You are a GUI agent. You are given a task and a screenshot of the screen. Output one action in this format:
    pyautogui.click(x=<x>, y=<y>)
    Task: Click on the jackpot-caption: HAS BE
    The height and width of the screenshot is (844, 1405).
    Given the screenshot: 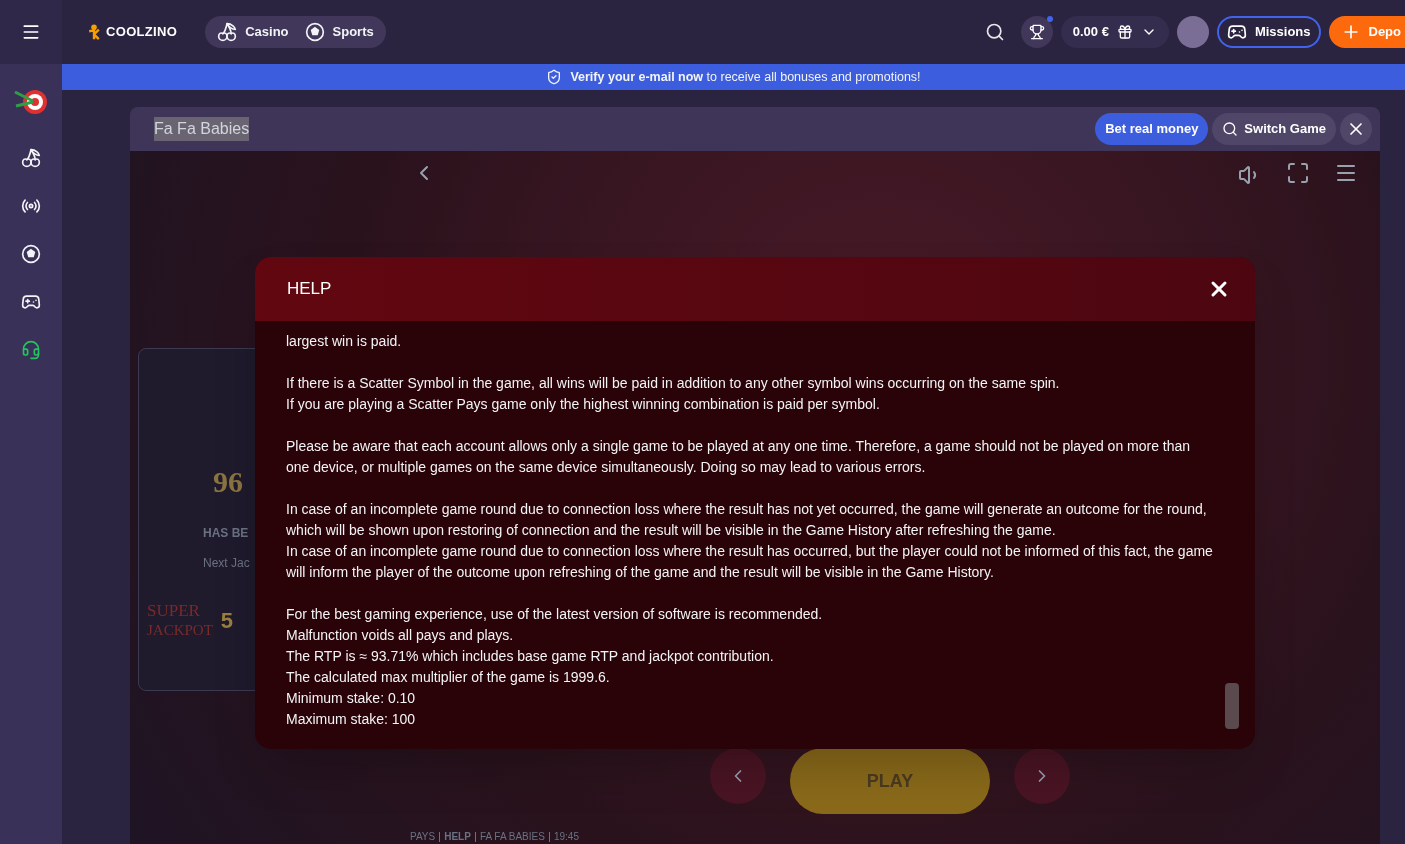 What is the action you would take?
    pyautogui.click(x=226, y=533)
    